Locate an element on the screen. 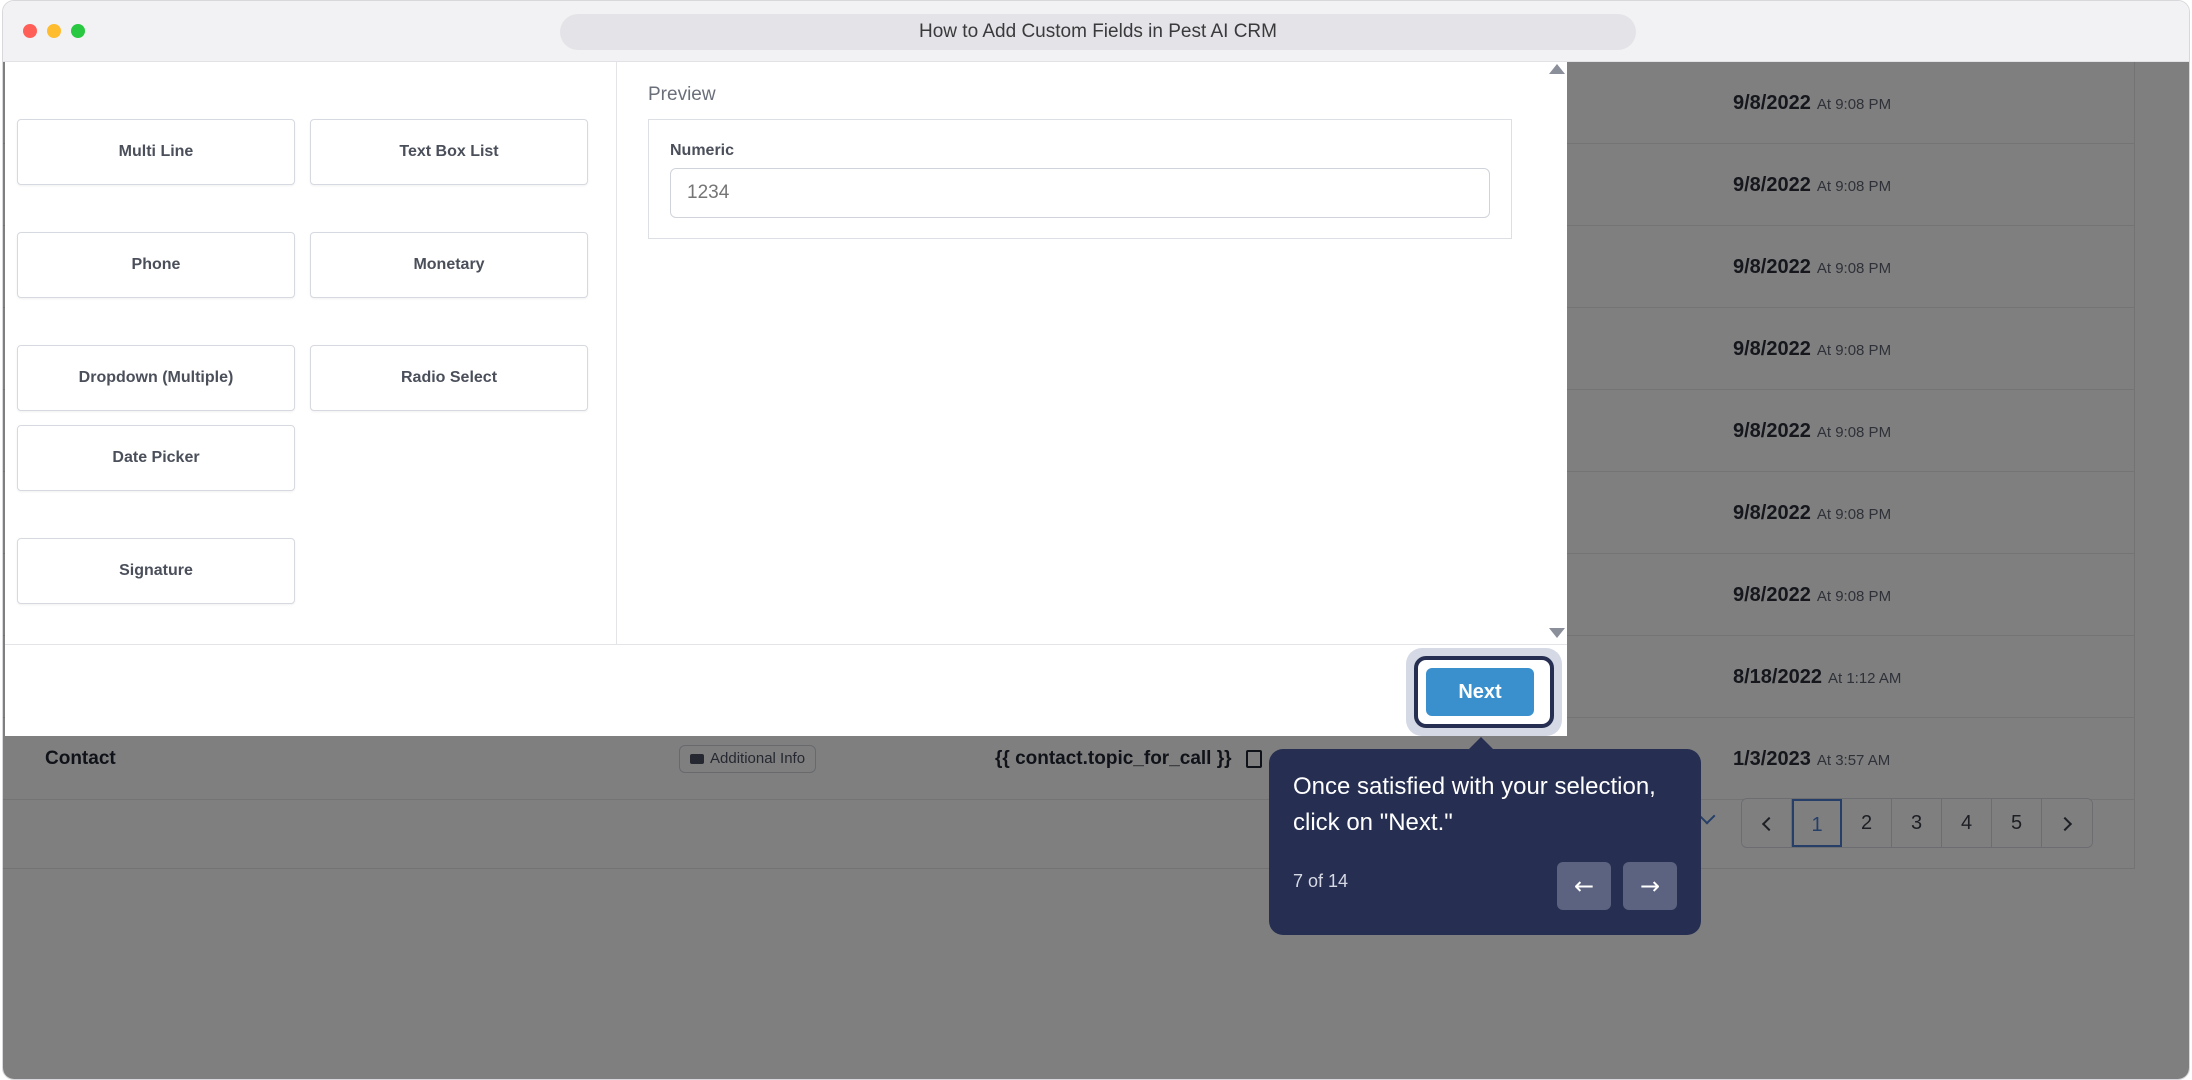 The image size is (2192, 1080). field-type-multi-line: Multi Line is located at coordinates (156, 152).